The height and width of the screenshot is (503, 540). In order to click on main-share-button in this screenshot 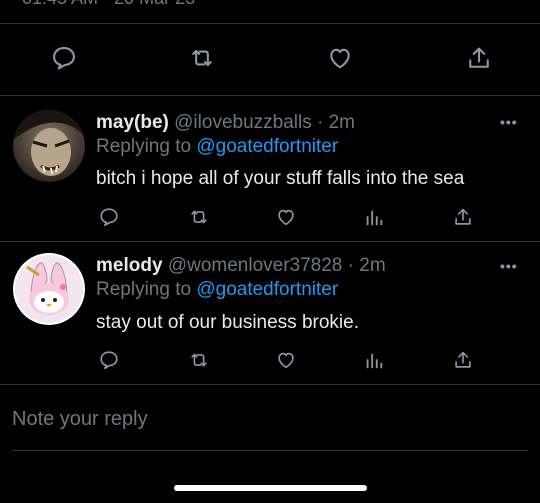, I will do `click(479, 58)`.